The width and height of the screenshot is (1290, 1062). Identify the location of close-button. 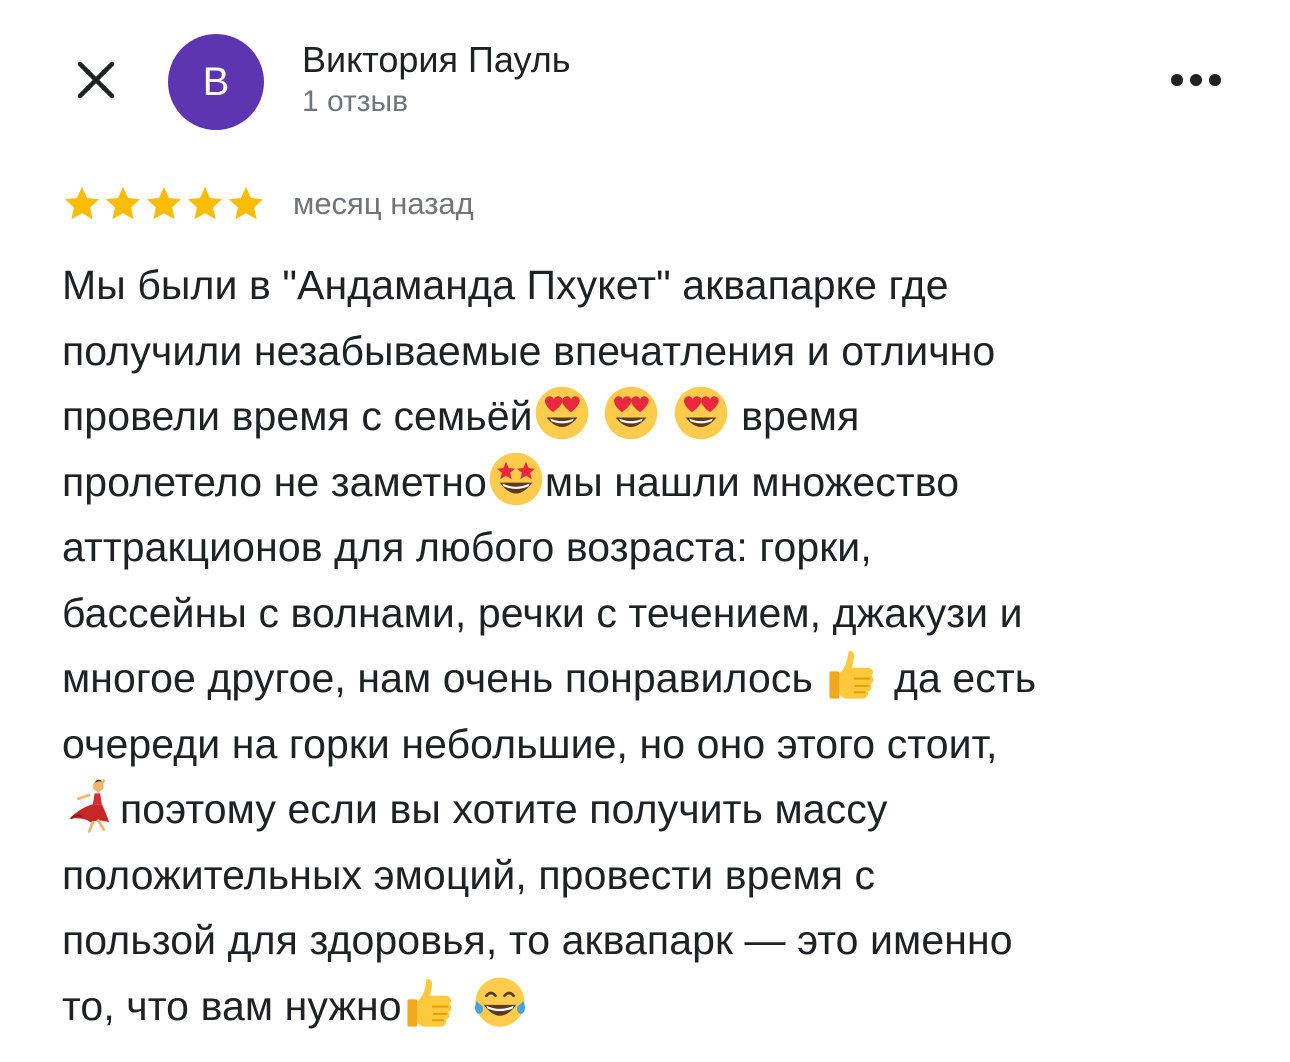
(96, 80).